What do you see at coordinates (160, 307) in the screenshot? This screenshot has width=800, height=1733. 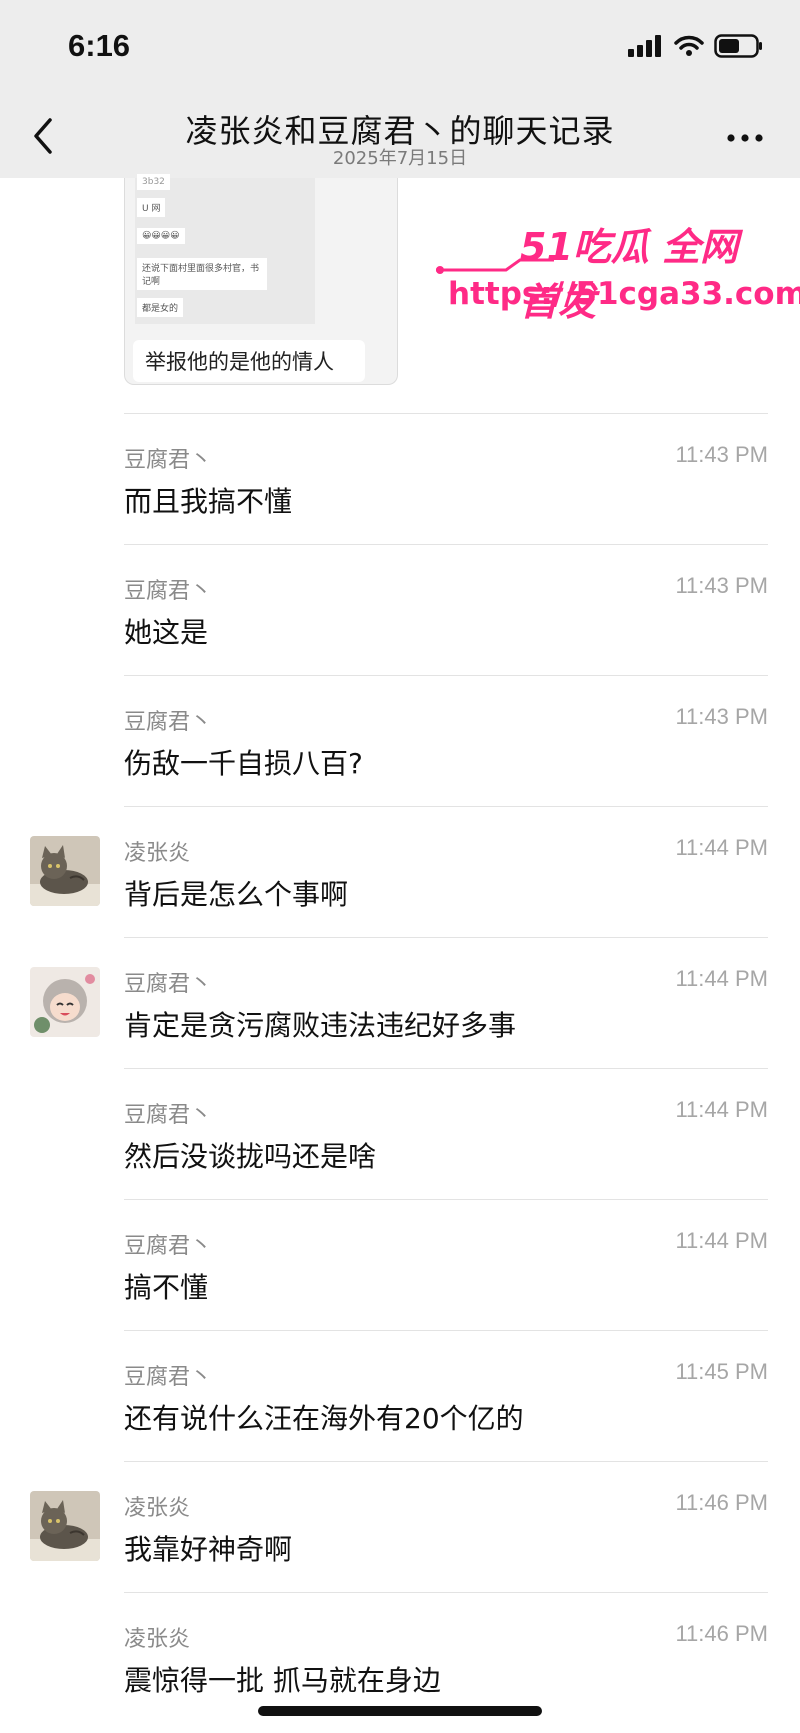 I see `mini-line: 都是女的` at bounding box center [160, 307].